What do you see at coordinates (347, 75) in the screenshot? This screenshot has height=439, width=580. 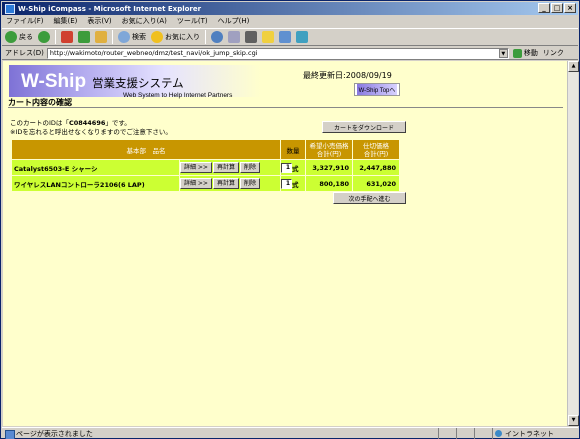 I see `last-updated: 最終更新日:2008/09/19` at bounding box center [347, 75].